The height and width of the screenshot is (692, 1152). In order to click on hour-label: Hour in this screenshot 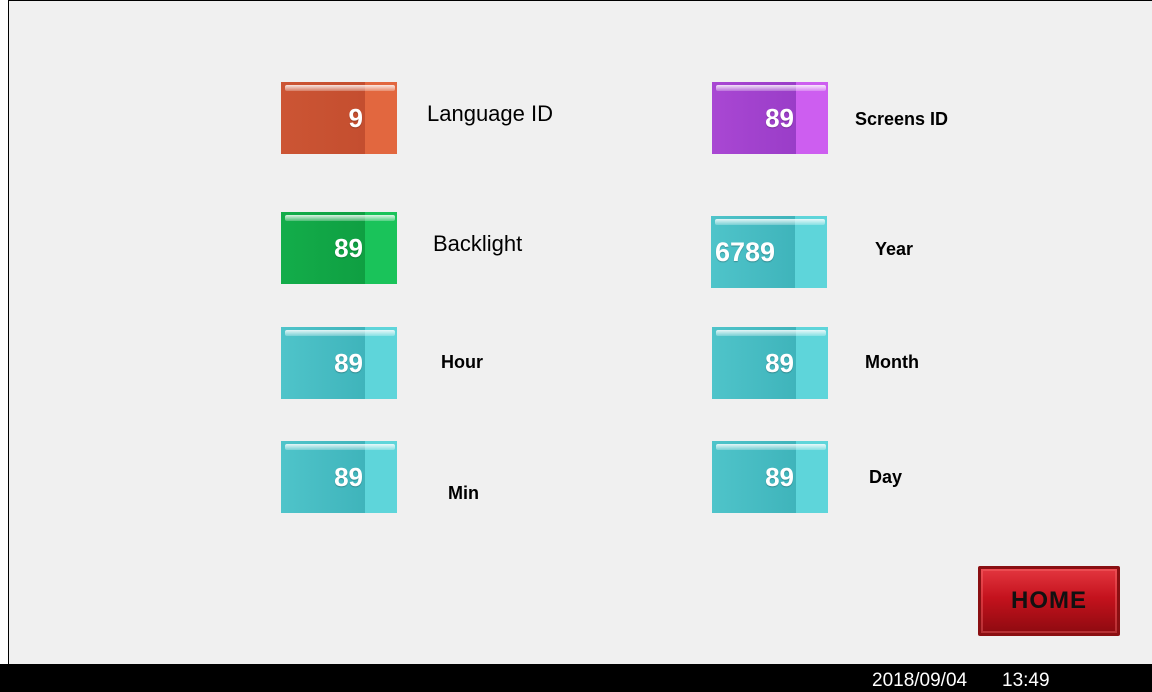, I will do `click(462, 362)`.